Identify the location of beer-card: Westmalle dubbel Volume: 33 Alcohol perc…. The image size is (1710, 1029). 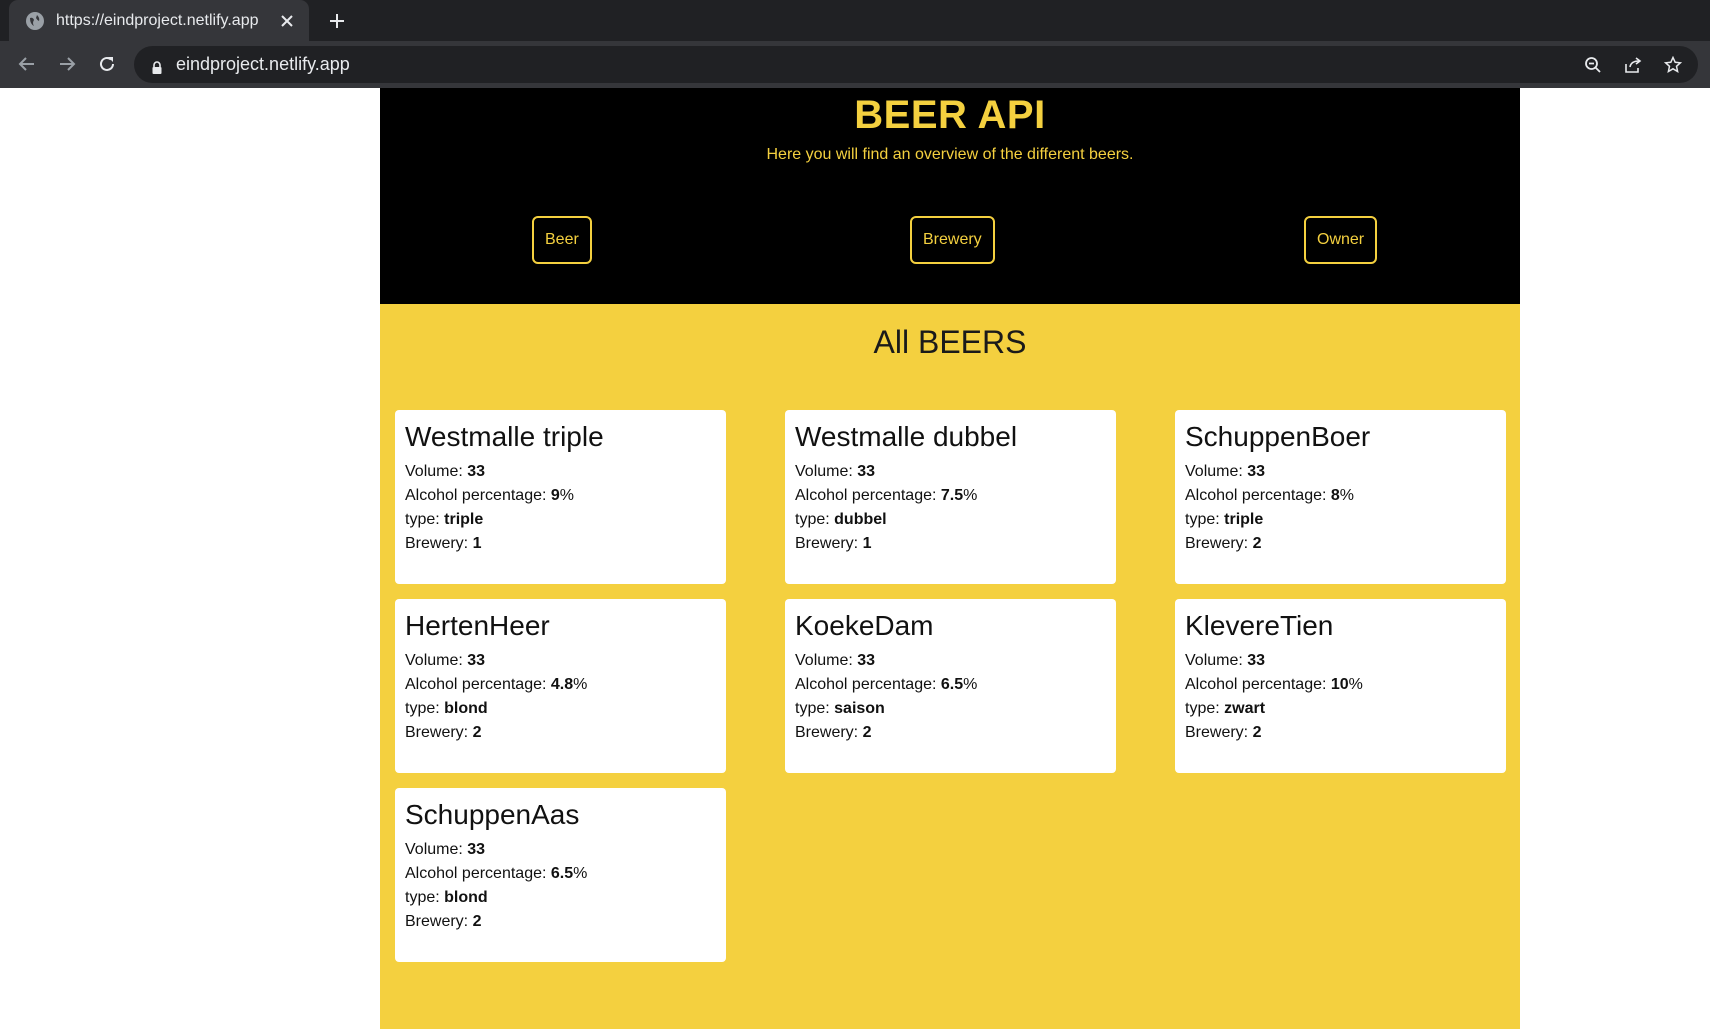
(950, 497).